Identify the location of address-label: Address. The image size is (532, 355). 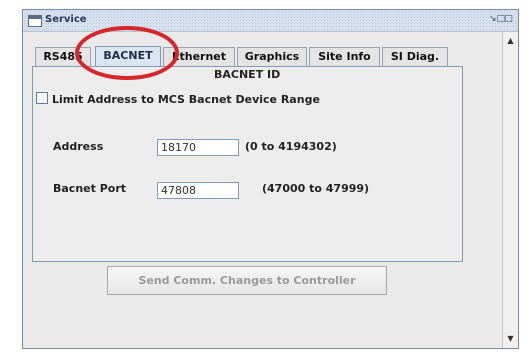
(78, 146).